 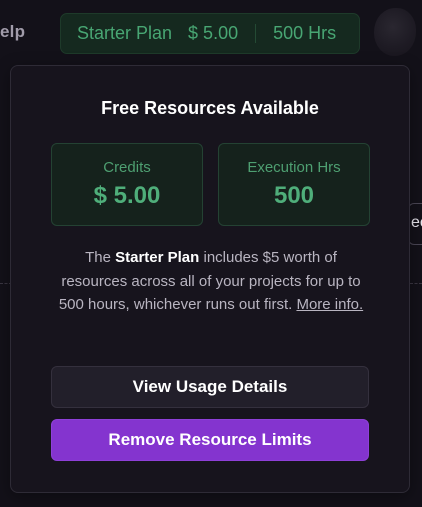 I want to click on description-prefix: The, so click(x=100, y=257).